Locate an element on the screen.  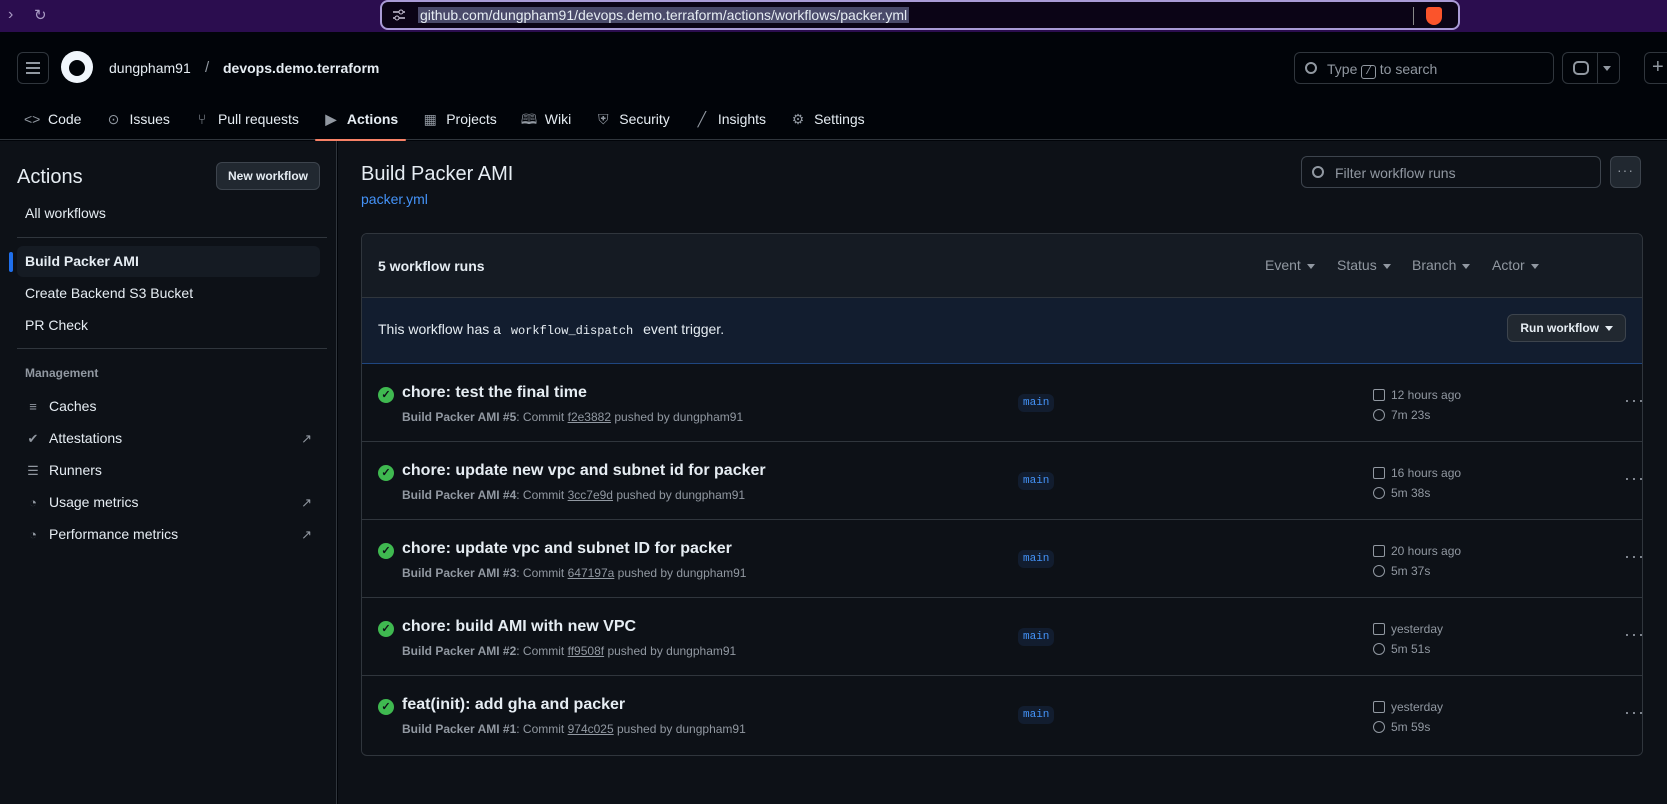
brave-shields-icon is located at coordinates (1434, 16).